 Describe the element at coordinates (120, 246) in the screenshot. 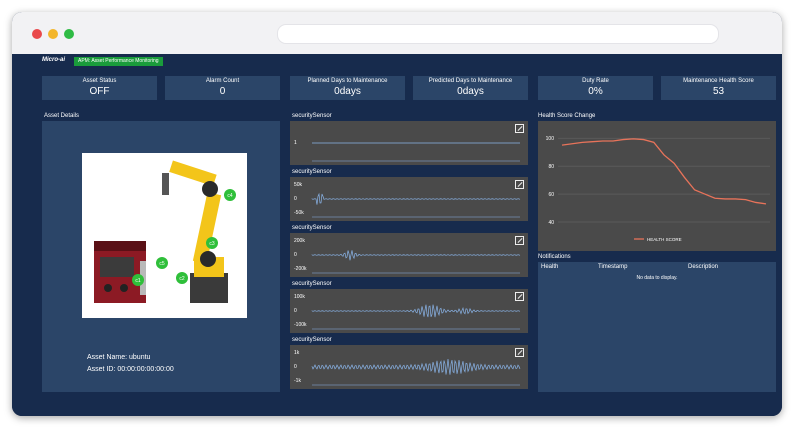

I see `welder-top` at that location.